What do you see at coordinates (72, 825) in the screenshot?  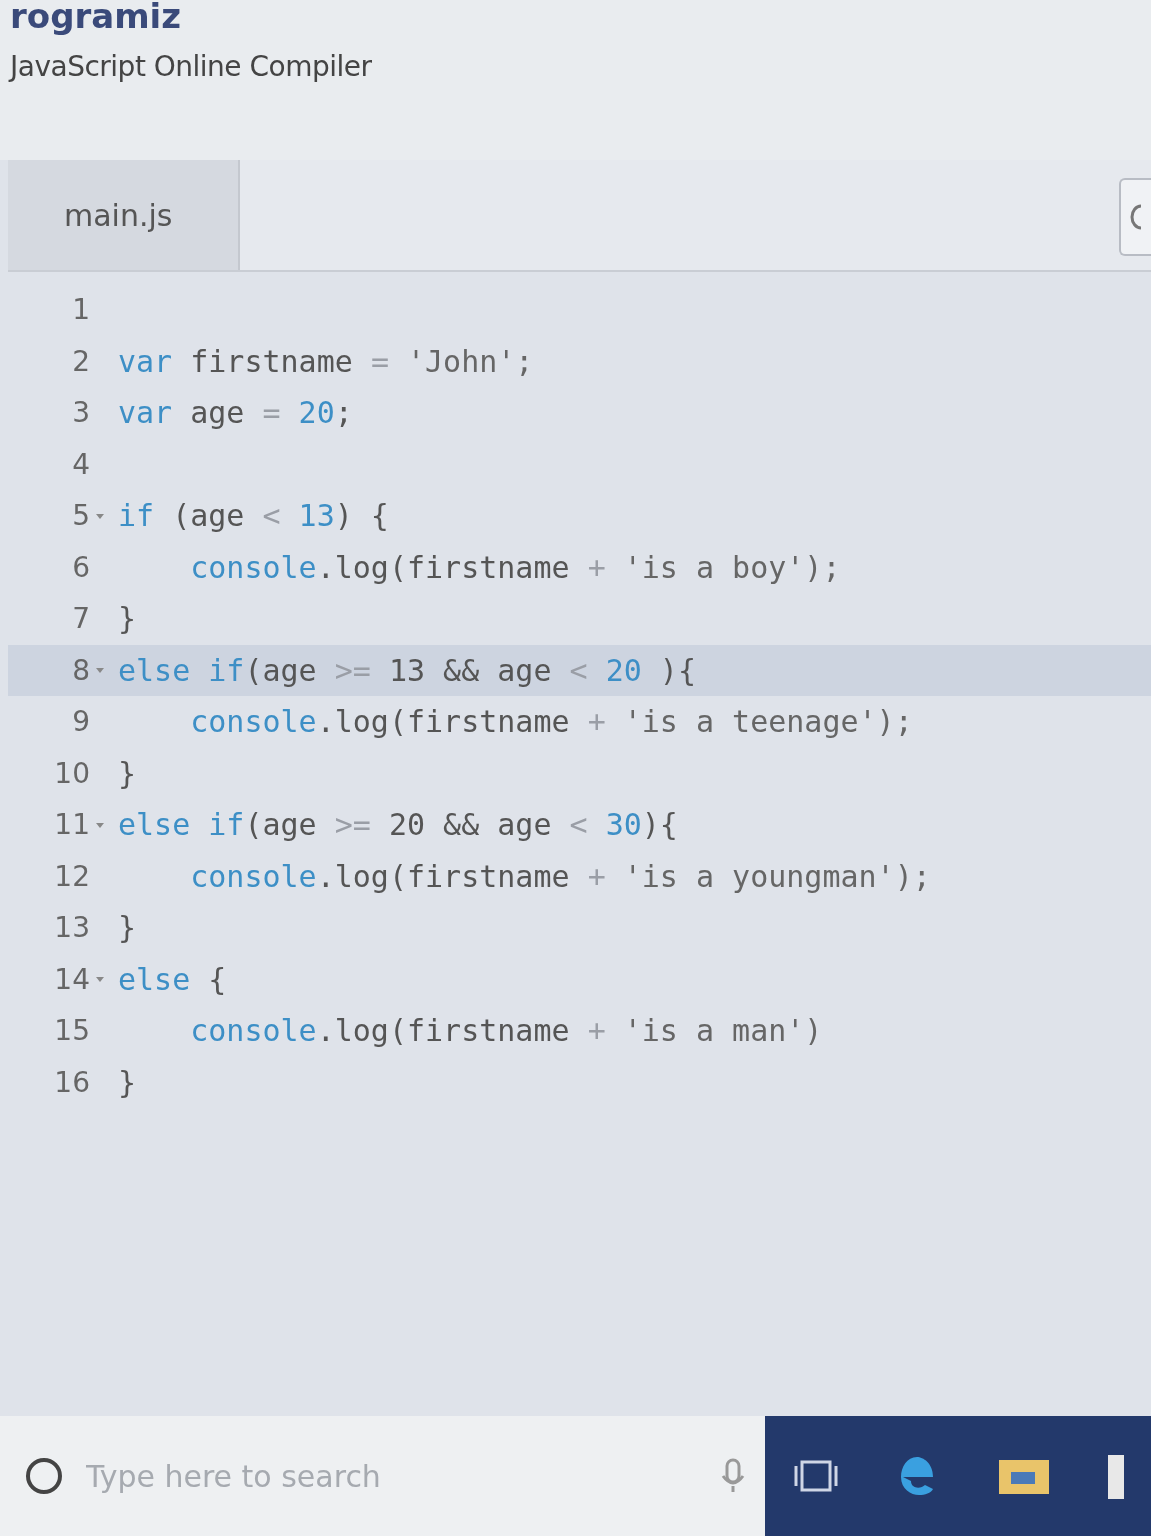 I see `line-number: 11` at bounding box center [72, 825].